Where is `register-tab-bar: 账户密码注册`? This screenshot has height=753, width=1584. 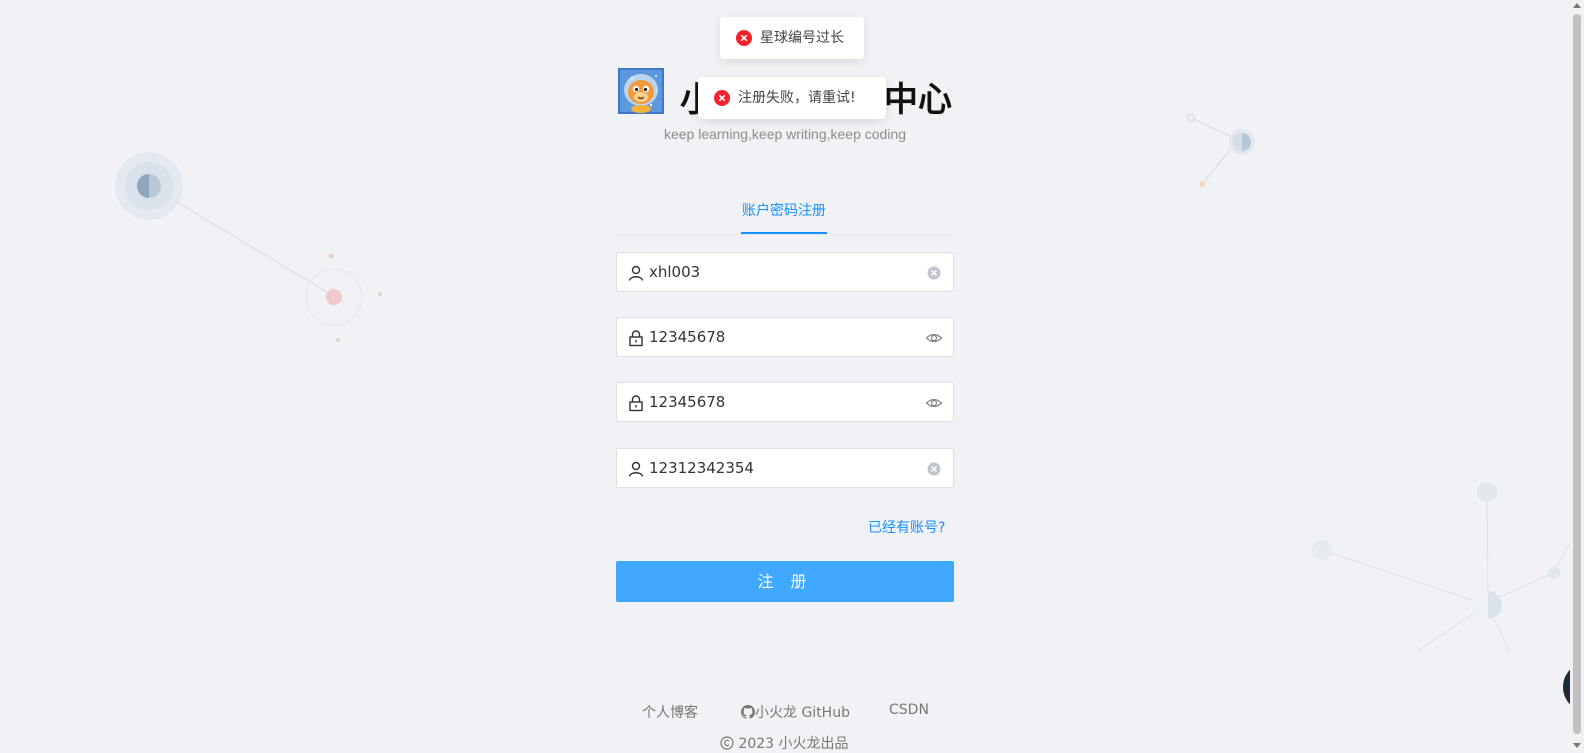 register-tab-bar: 账户密码注册 is located at coordinates (785, 216).